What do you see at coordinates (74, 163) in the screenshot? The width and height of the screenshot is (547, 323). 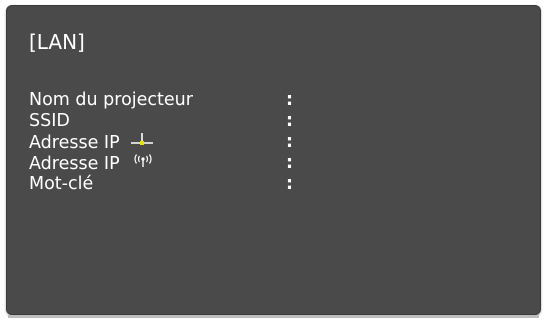 I see `ip-wireless-label-text: Adresse IP` at bounding box center [74, 163].